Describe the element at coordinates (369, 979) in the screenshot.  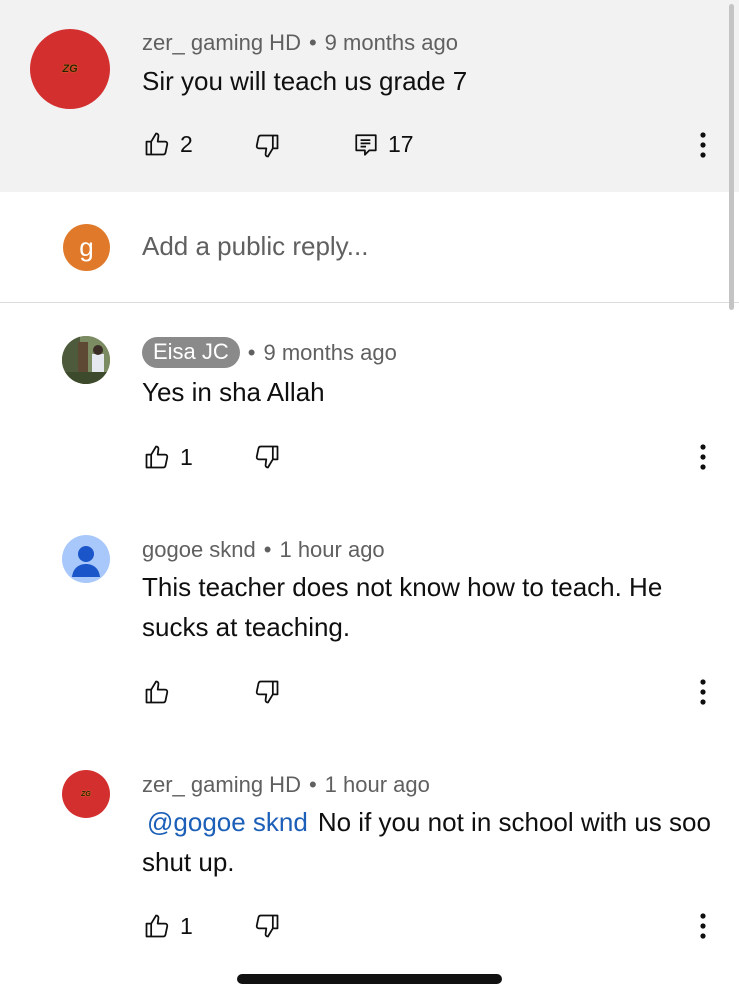
I see `home-indicator` at that location.